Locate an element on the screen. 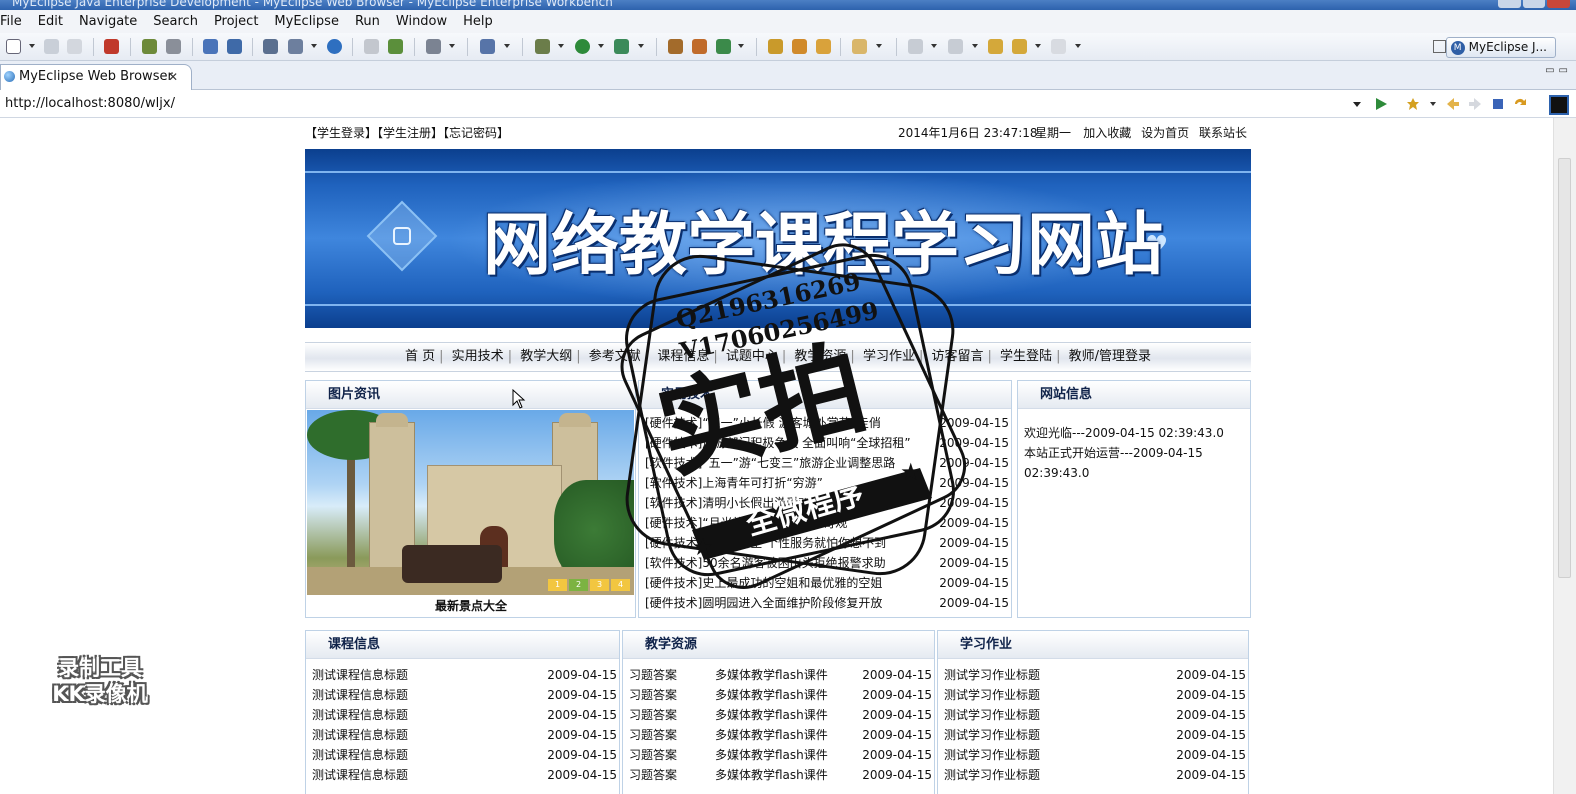 Image resolution: width=1576 pixels, height=794 pixels. slide-dot-2: 2 is located at coordinates (578, 585).